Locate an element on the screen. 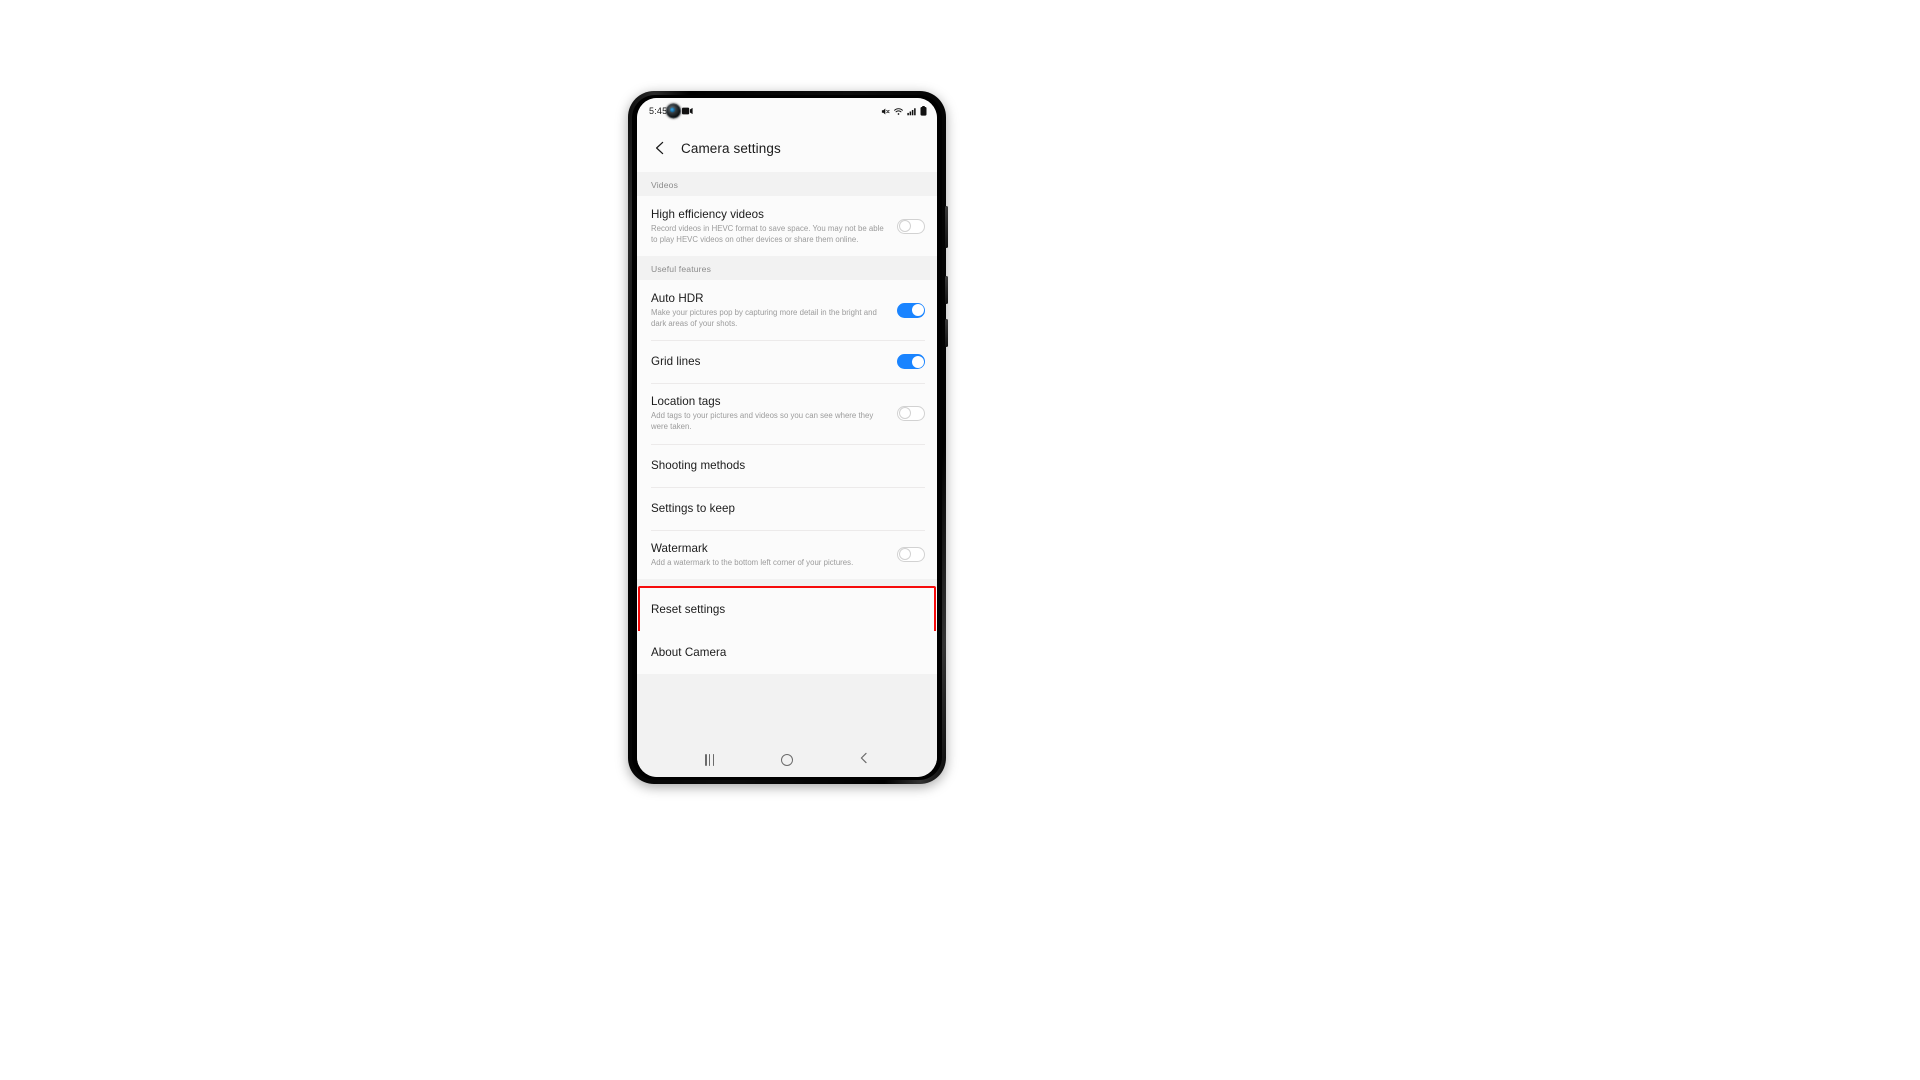 This screenshot has height=1080, width=1920. front-camera-punch-hole is located at coordinates (673, 111).